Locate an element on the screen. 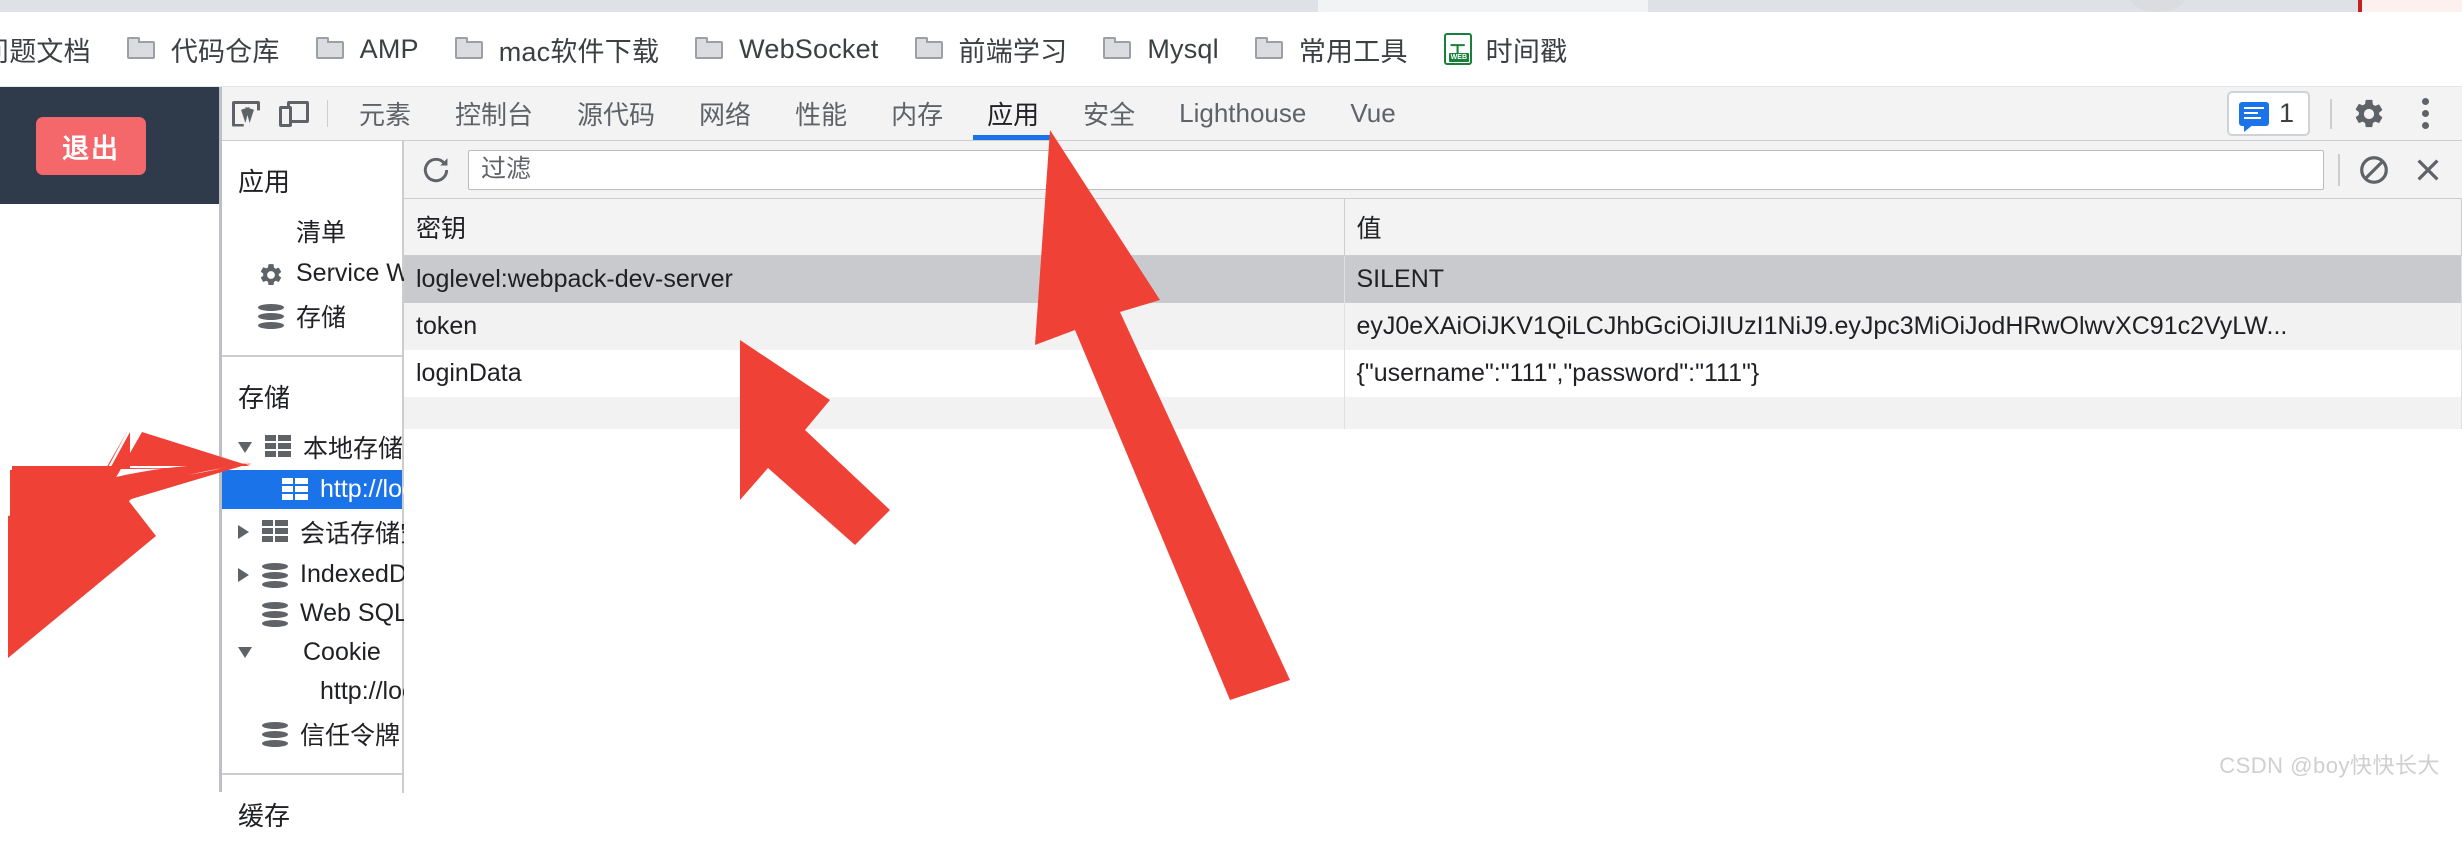 The height and width of the screenshot is (858, 2462). sidebar-item-Cookie: Cookie is located at coordinates (312, 652).